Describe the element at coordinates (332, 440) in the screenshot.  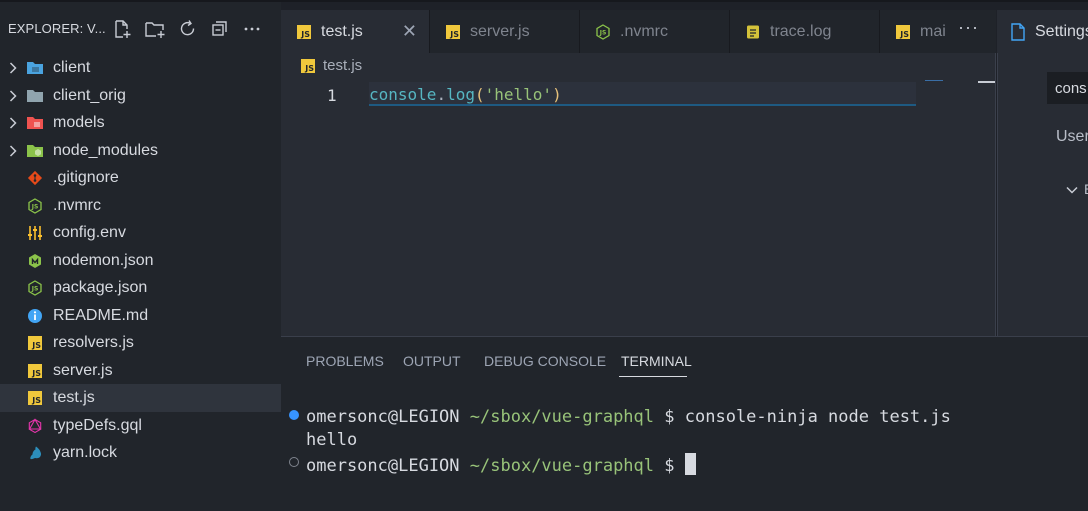
I see `terminal-output: hello` at that location.